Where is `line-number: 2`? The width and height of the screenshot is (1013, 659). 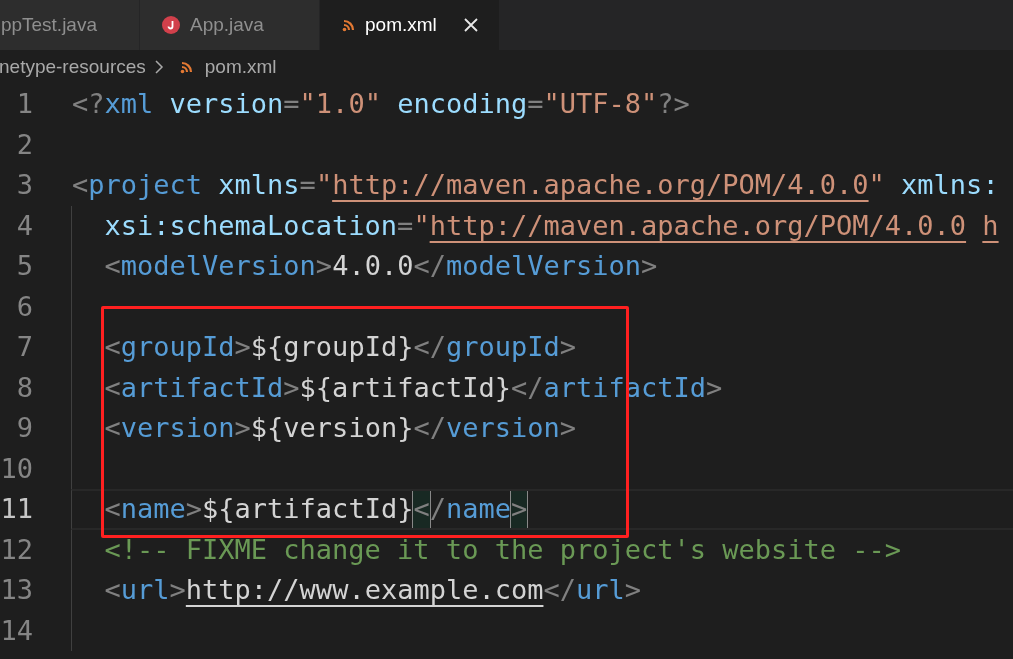 line-number: 2 is located at coordinates (24, 144).